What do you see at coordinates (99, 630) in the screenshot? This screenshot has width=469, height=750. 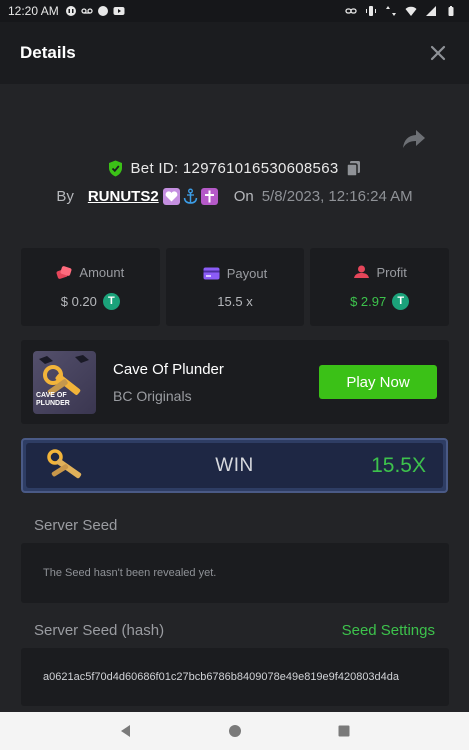 I see `server-seed-hash-label: Server Seed (hash)` at bounding box center [99, 630].